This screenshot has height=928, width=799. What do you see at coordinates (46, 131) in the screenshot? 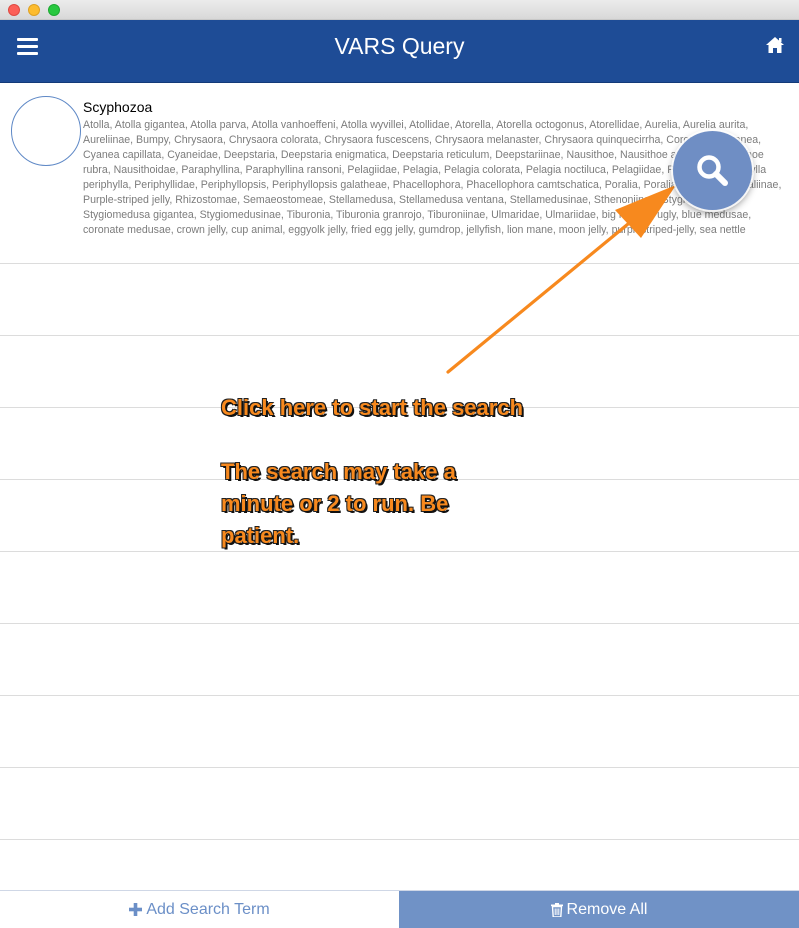
I see `avatar` at bounding box center [46, 131].